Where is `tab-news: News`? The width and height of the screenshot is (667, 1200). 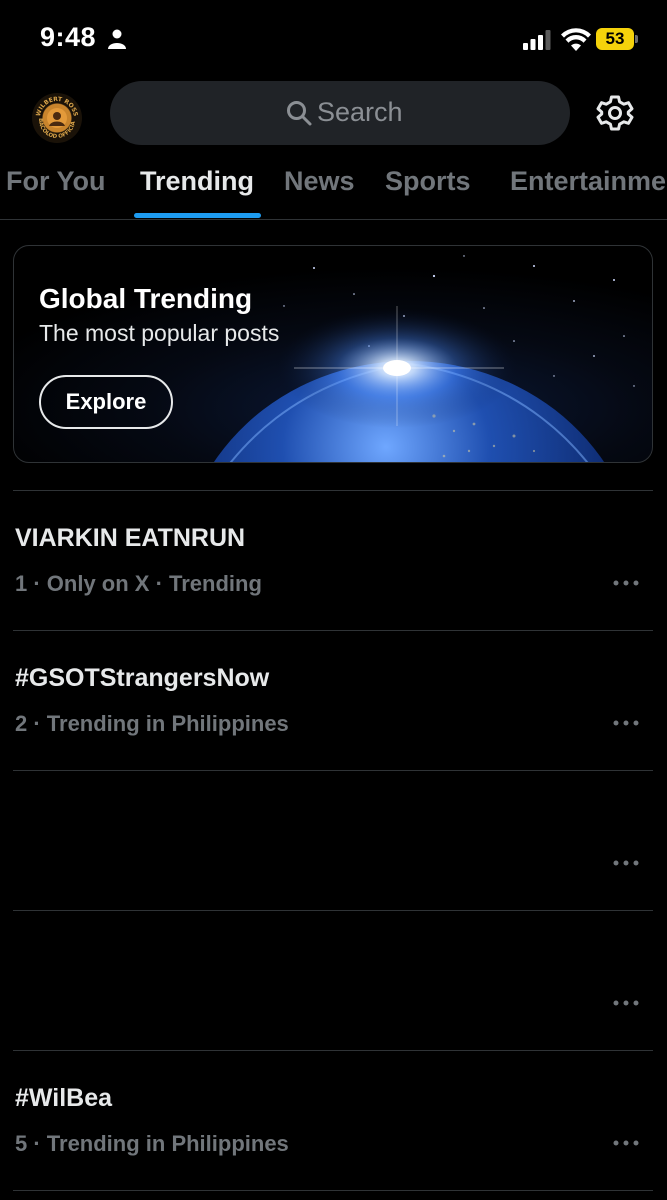
tab-news: News is located at coordinates (319, 181).